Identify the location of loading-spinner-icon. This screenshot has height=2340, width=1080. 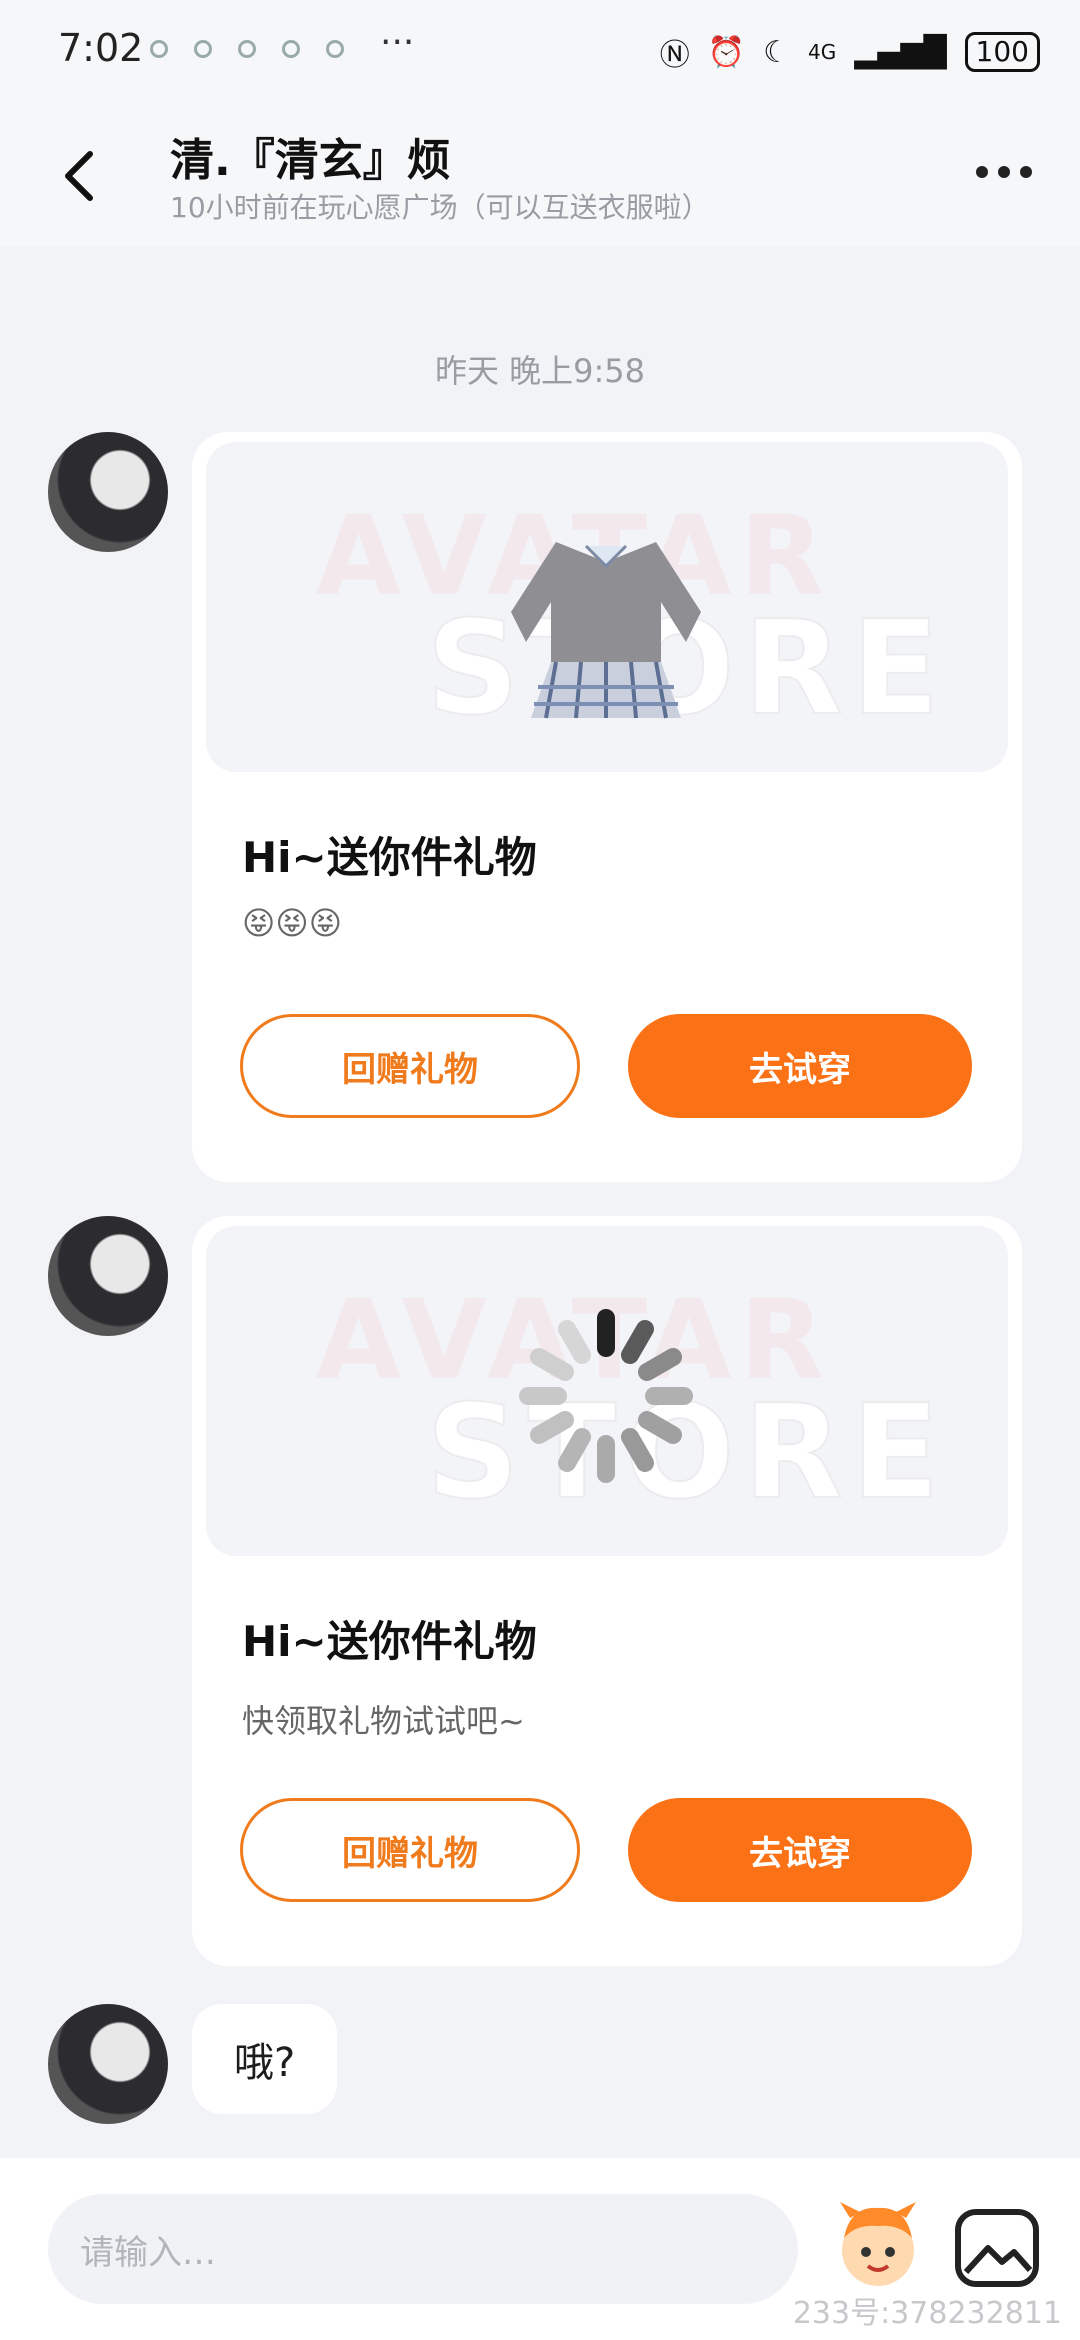
(606, 1396).